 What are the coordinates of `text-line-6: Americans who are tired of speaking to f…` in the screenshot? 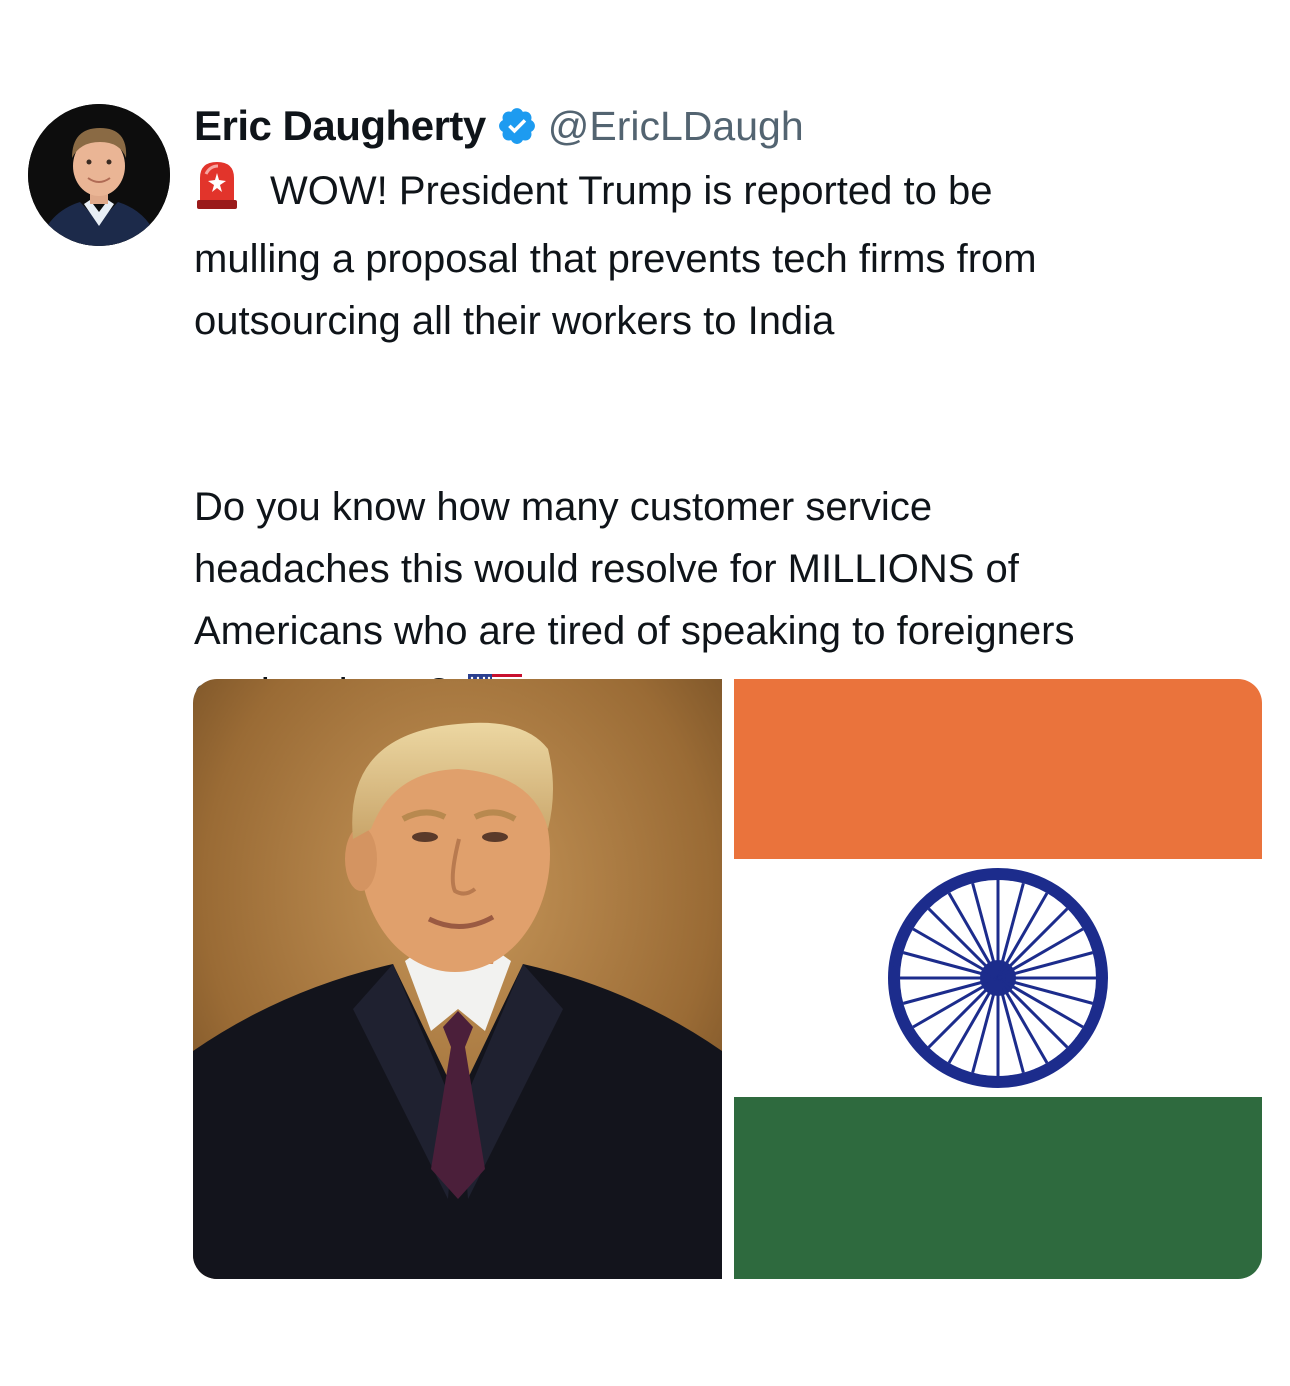 It's located at (634, 631).